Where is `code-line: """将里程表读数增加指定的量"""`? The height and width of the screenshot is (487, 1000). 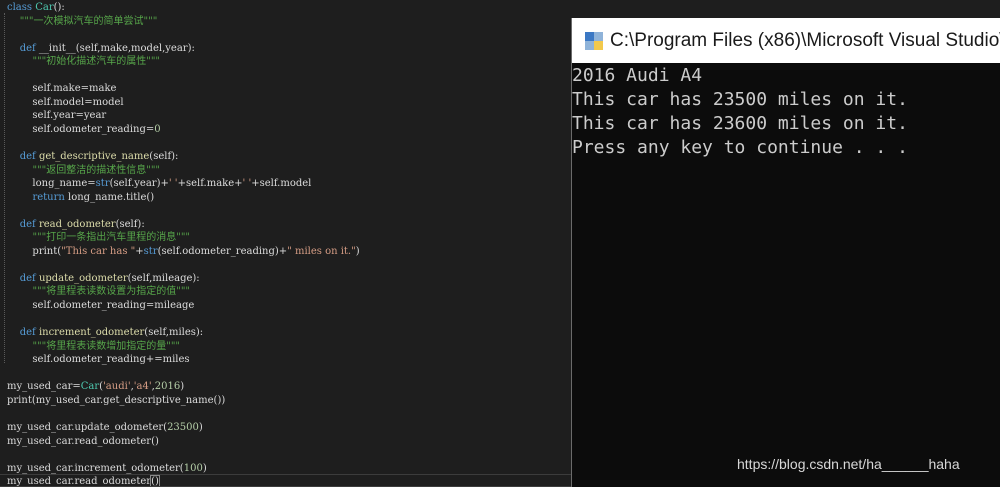 code-line: """将里程表读数增加指定的量""" is located at coordinates (183, 347).